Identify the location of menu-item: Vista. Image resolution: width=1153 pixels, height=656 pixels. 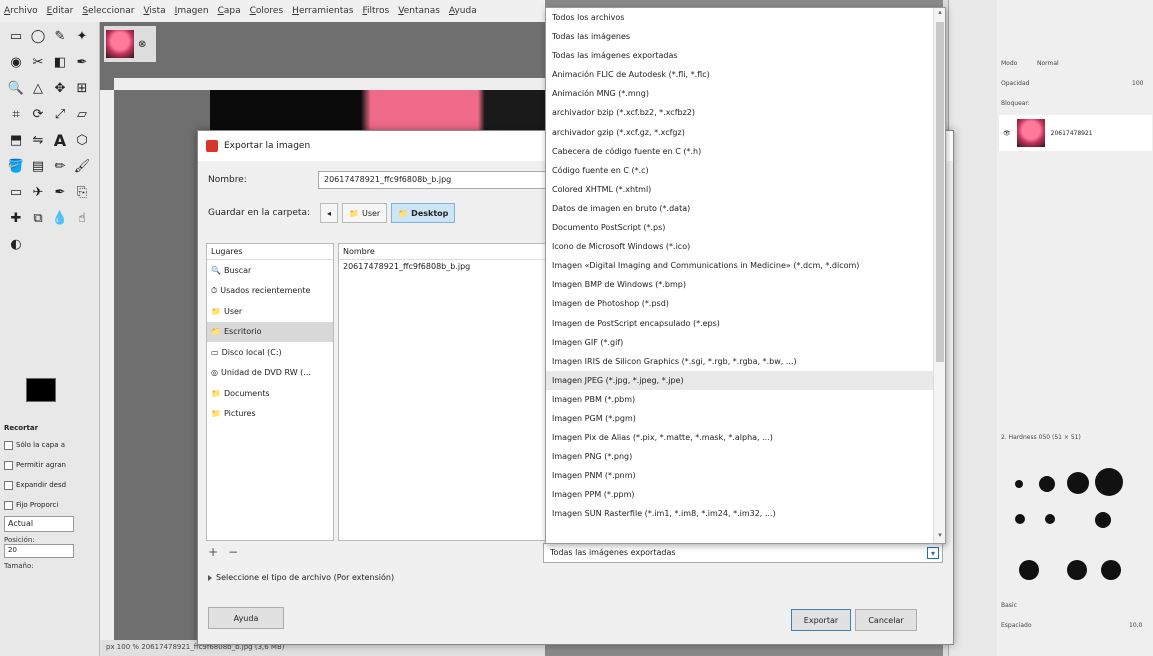
(154, 11).